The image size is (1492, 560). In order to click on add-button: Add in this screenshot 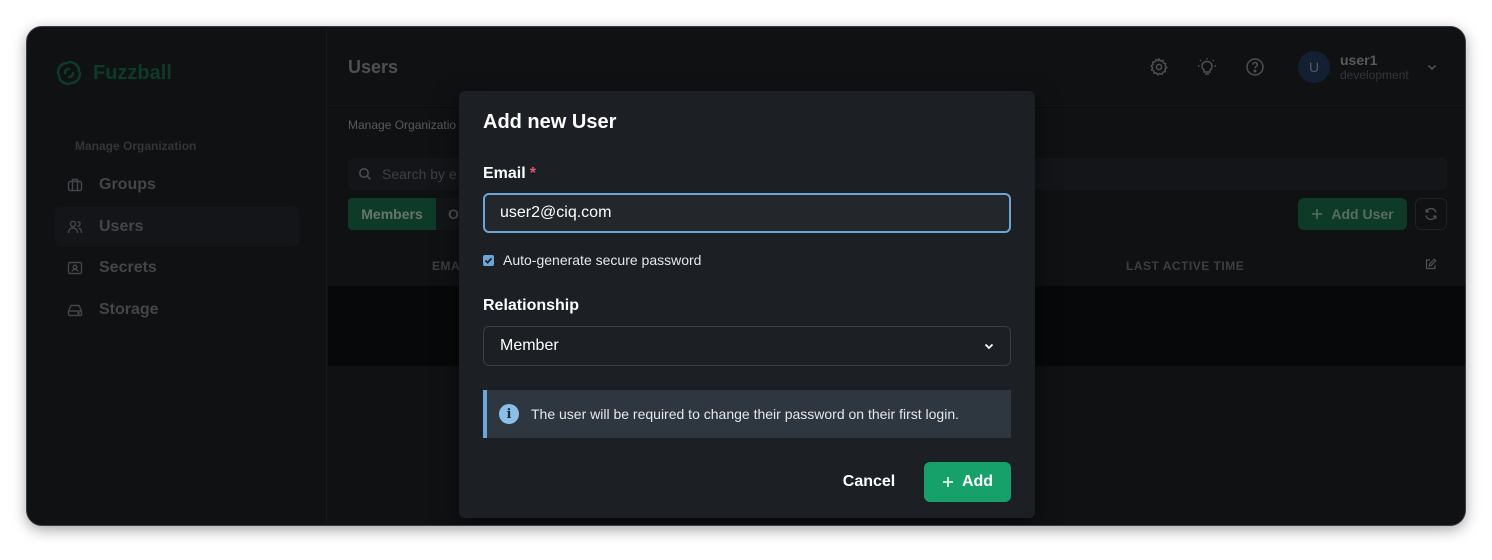, I will do `click(967, 482)`.